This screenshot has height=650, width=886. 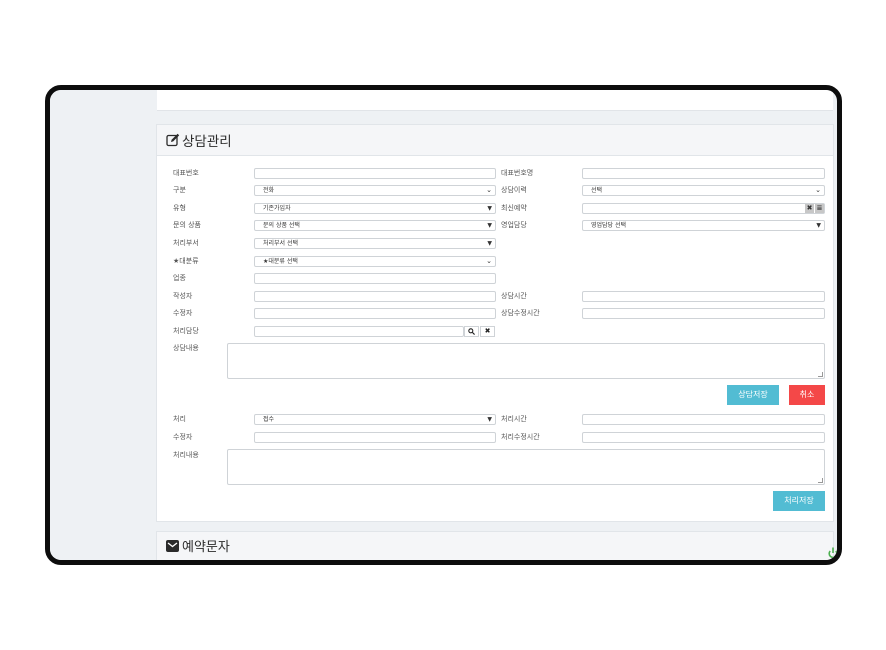 I want to click on label-business: 업종, so click(x=179, y=278).